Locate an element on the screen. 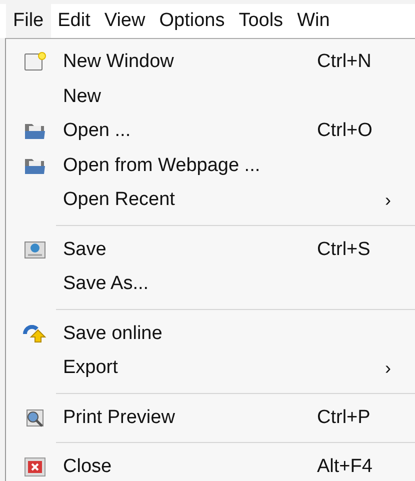 The height and width of the screenshot is (481, 415). magnifier-page-icon is located at coordinates (35, 418).